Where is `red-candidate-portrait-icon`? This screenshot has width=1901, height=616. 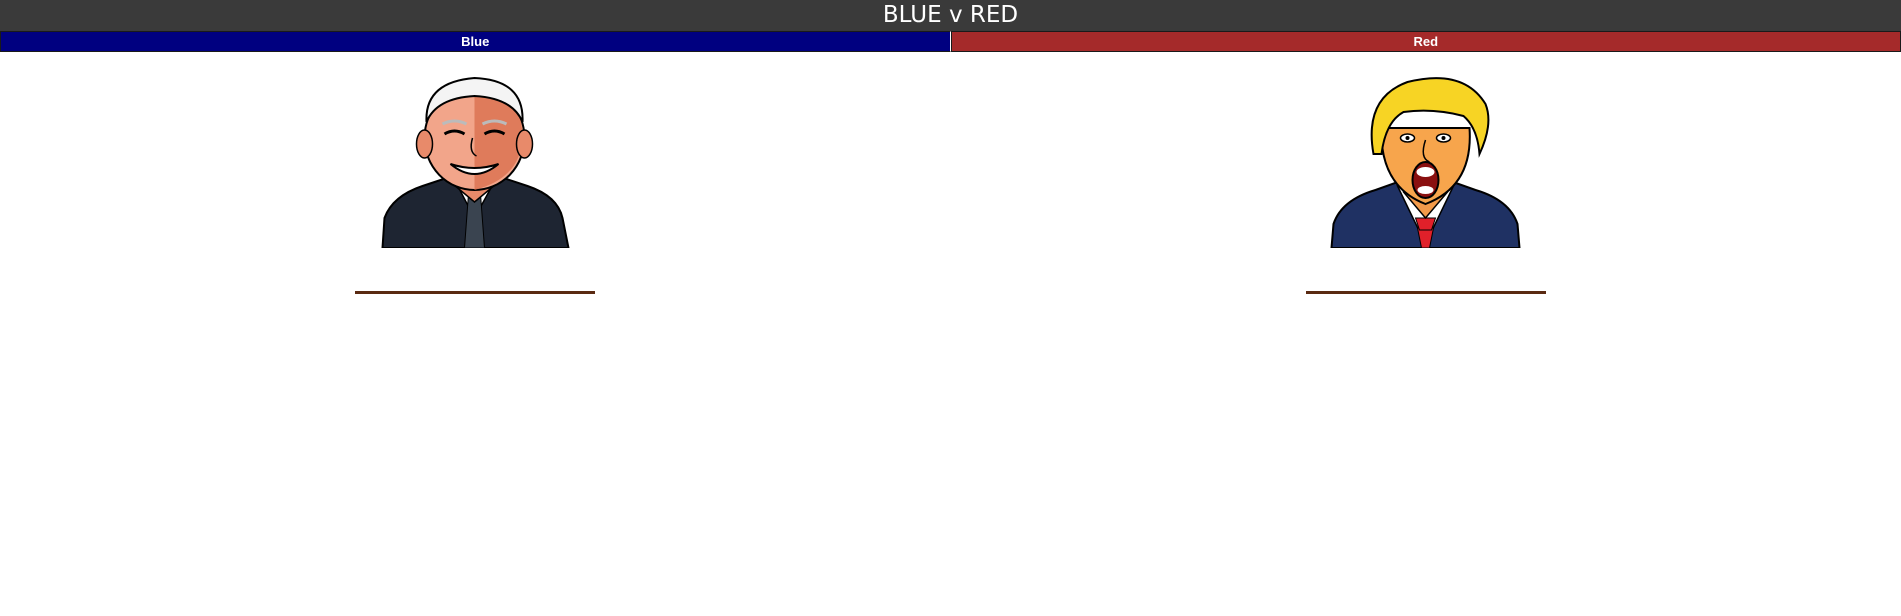
red-candidate-portrait-icon is located at coordinates (1425, 162).